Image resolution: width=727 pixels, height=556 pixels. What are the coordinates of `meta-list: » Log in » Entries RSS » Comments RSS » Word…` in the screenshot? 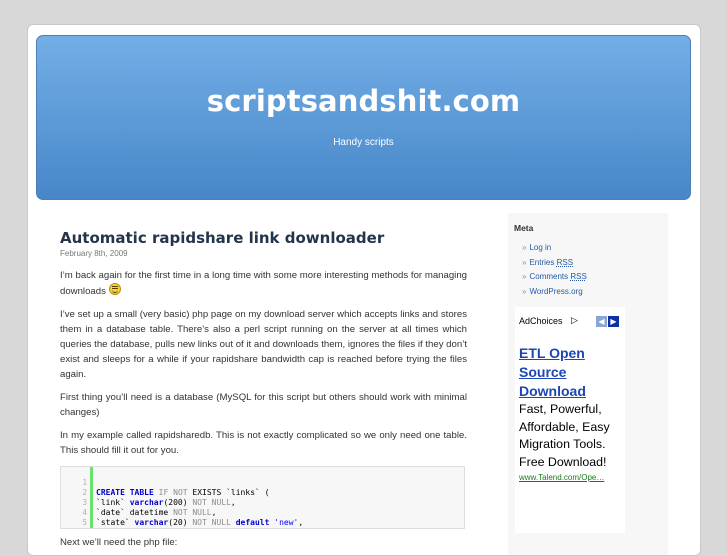 It's located at (554, 270).